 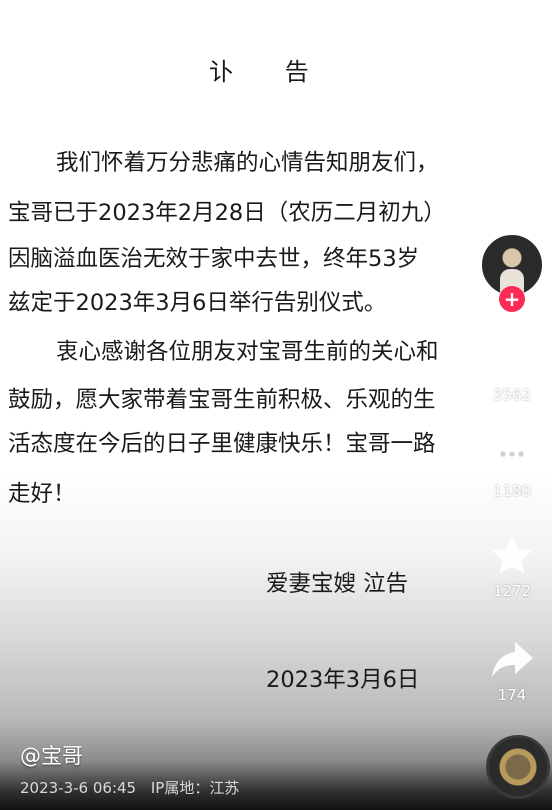 What do you see at coordinates (222, 400) in the screenshot?
I see `notice-line: 鼓励，愿大家带着宝哥生前积极、乐观的生` at bounding box center [222, 400].